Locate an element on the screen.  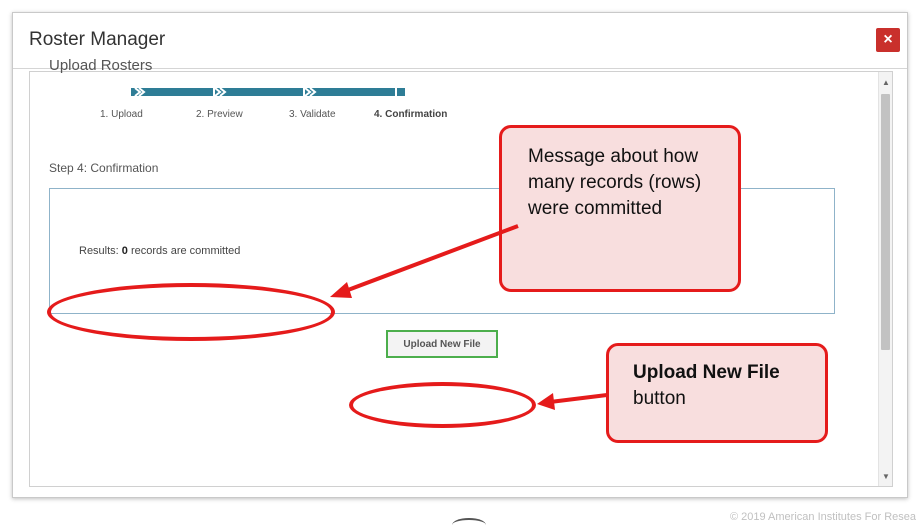
step-label-validate: 3. Validate is located at coordinates (312, 114).